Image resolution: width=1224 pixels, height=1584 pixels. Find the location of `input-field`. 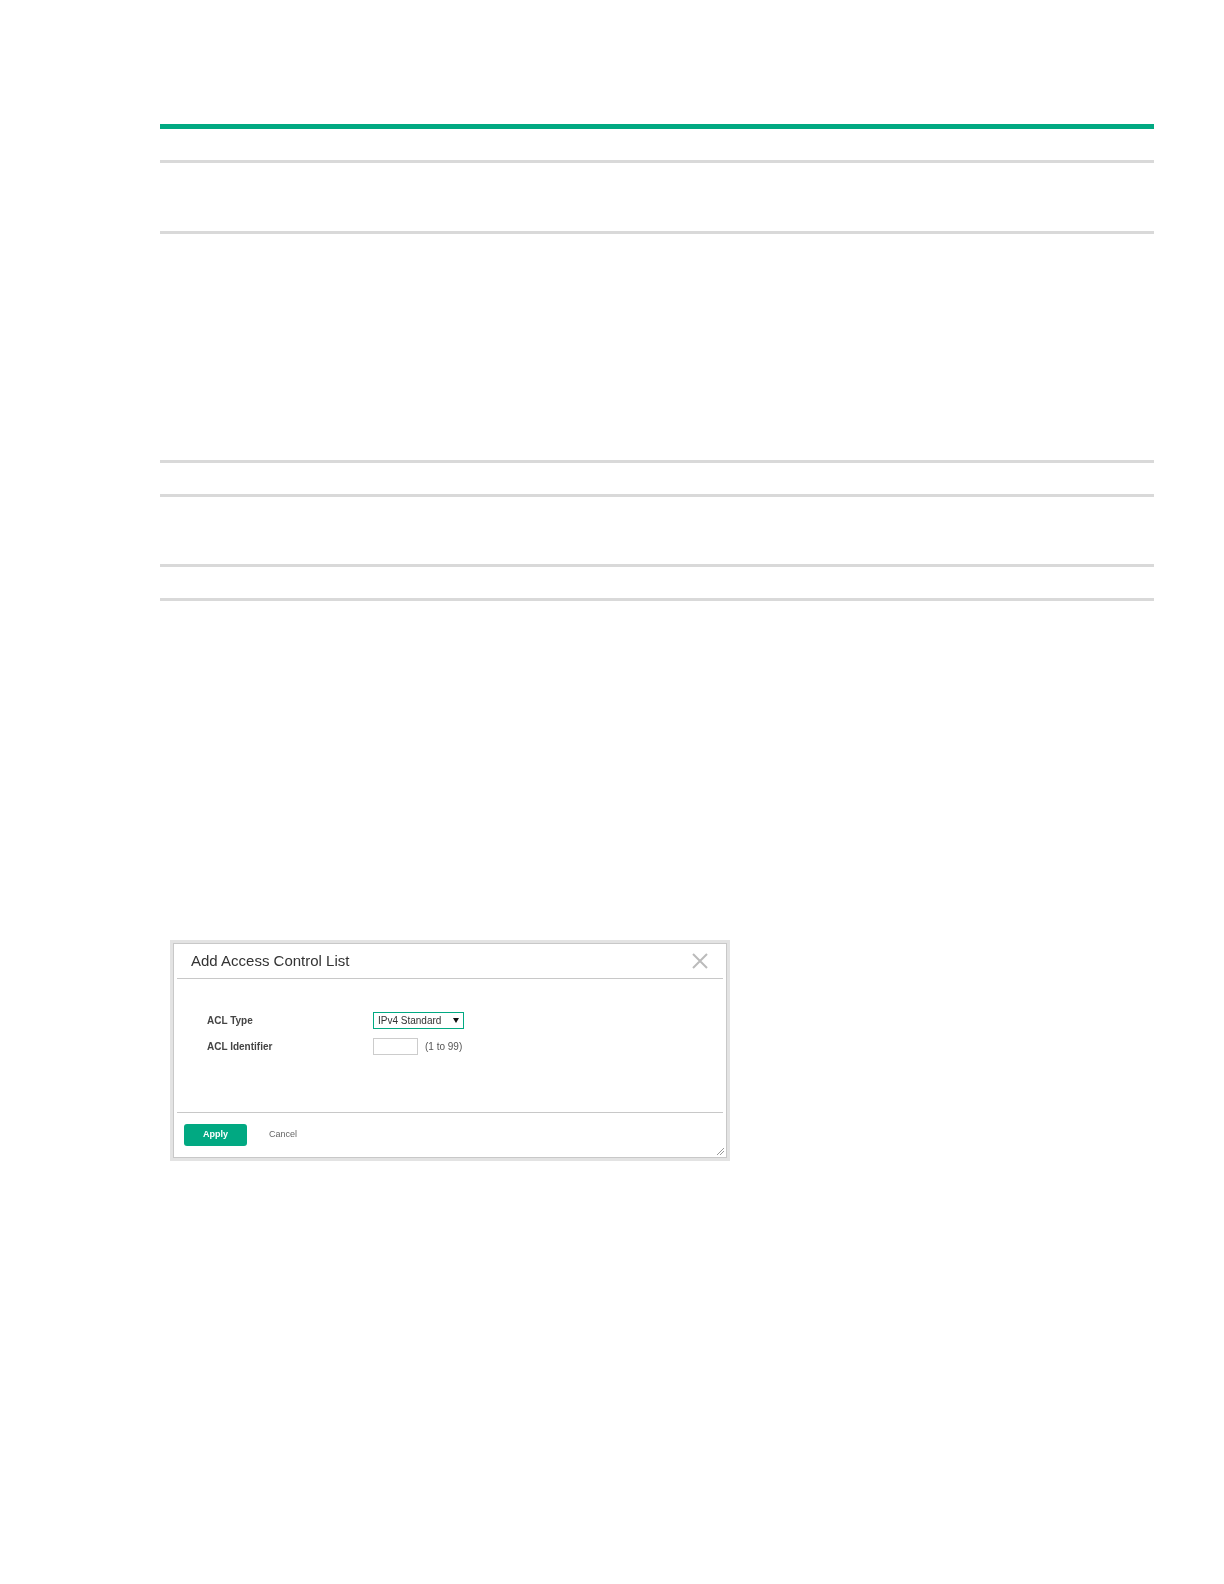

input-field is located at coordinates (395, 1046).